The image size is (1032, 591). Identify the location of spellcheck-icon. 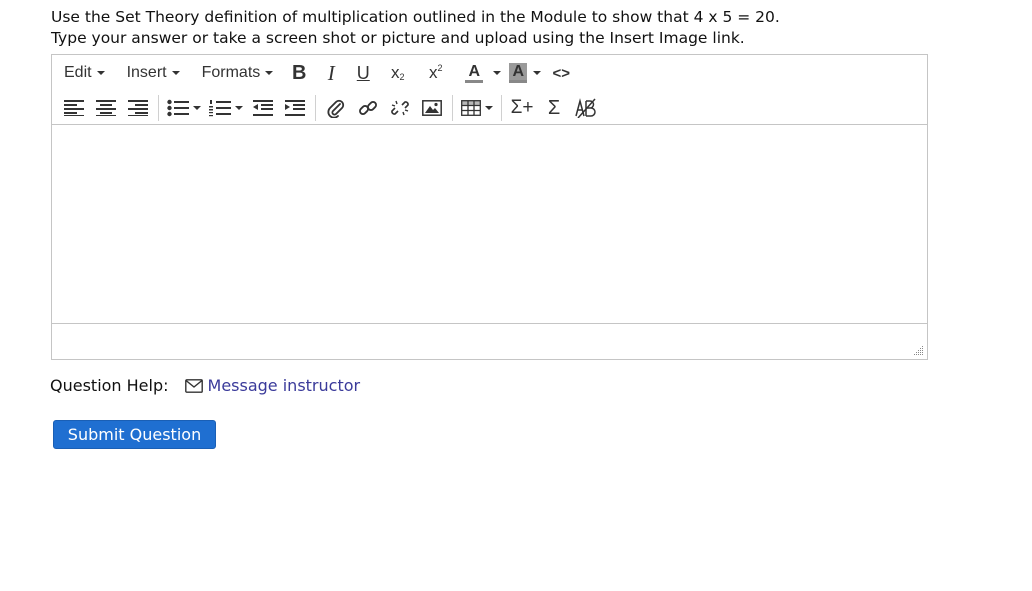
(585, 108).